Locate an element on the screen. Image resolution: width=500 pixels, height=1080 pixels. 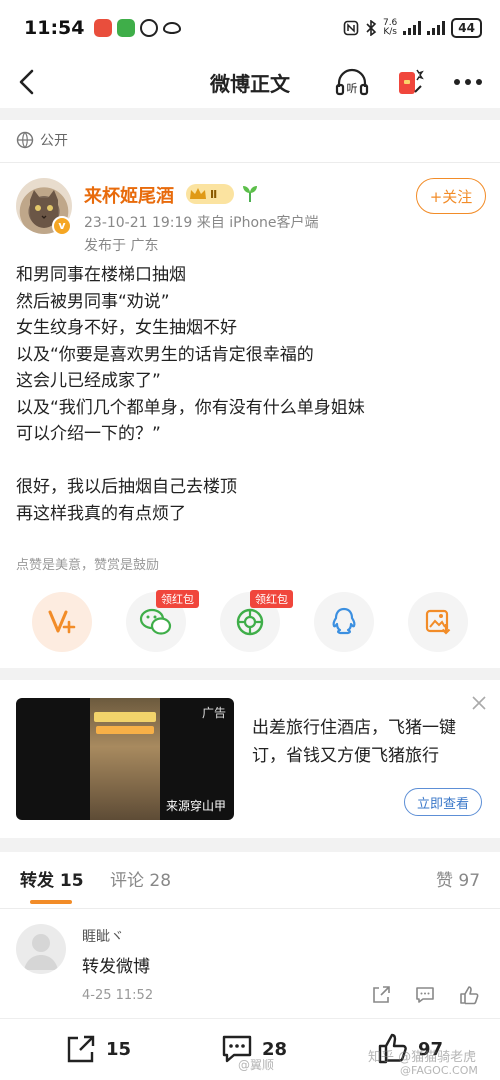
post-body-line: 以及“你要是喜欢男生的话肯定很幸福的 is located at coordinates (165, 354).